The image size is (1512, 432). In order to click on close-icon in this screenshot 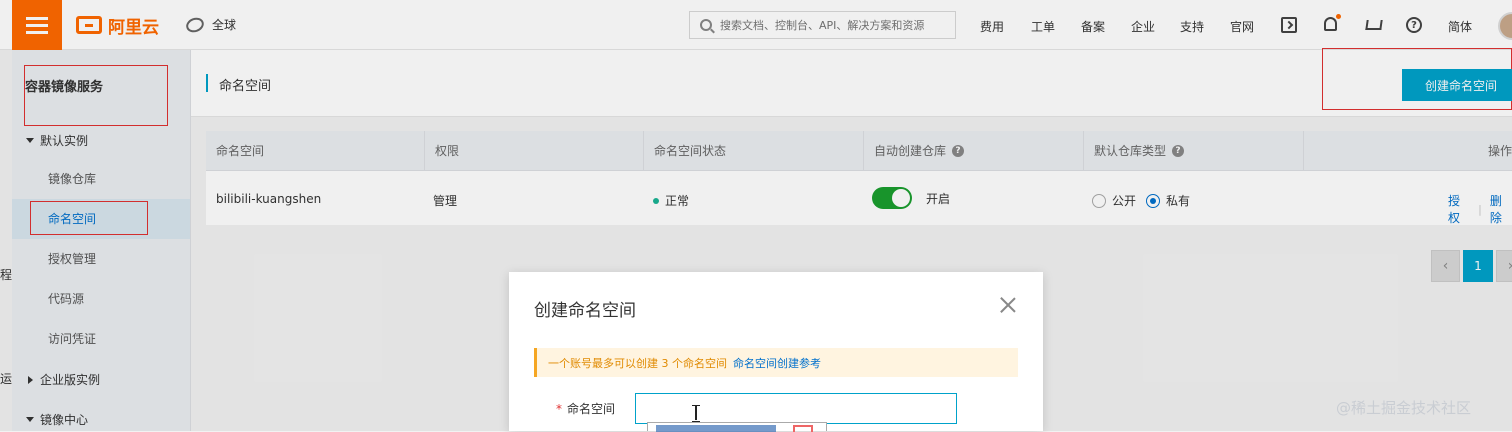, I will do `click(1008, 305)`.